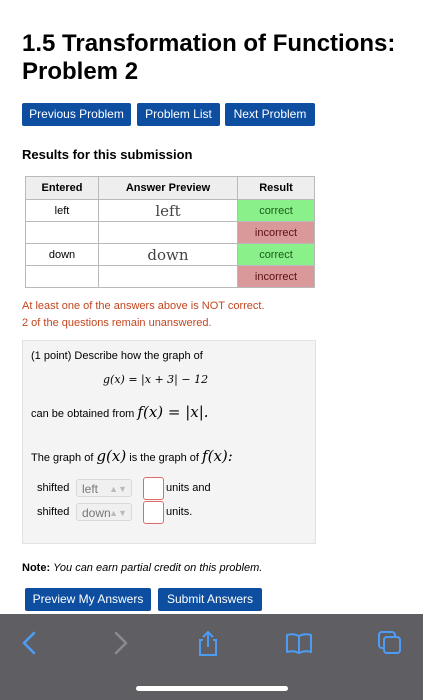 This screenshot has height=700, width=423. I want to click on shift2-suffix: units., so click(179, 512).